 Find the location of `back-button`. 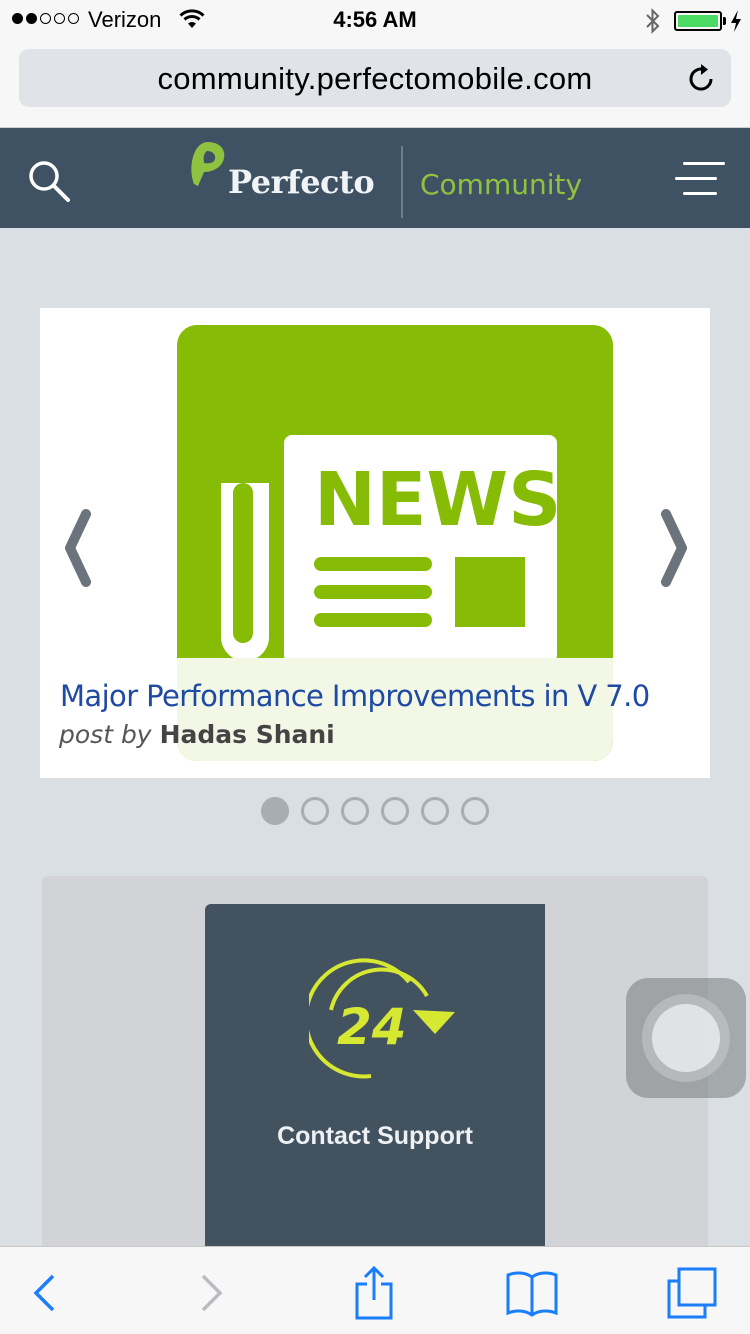

back-button is located at coordinates (44, 1293).